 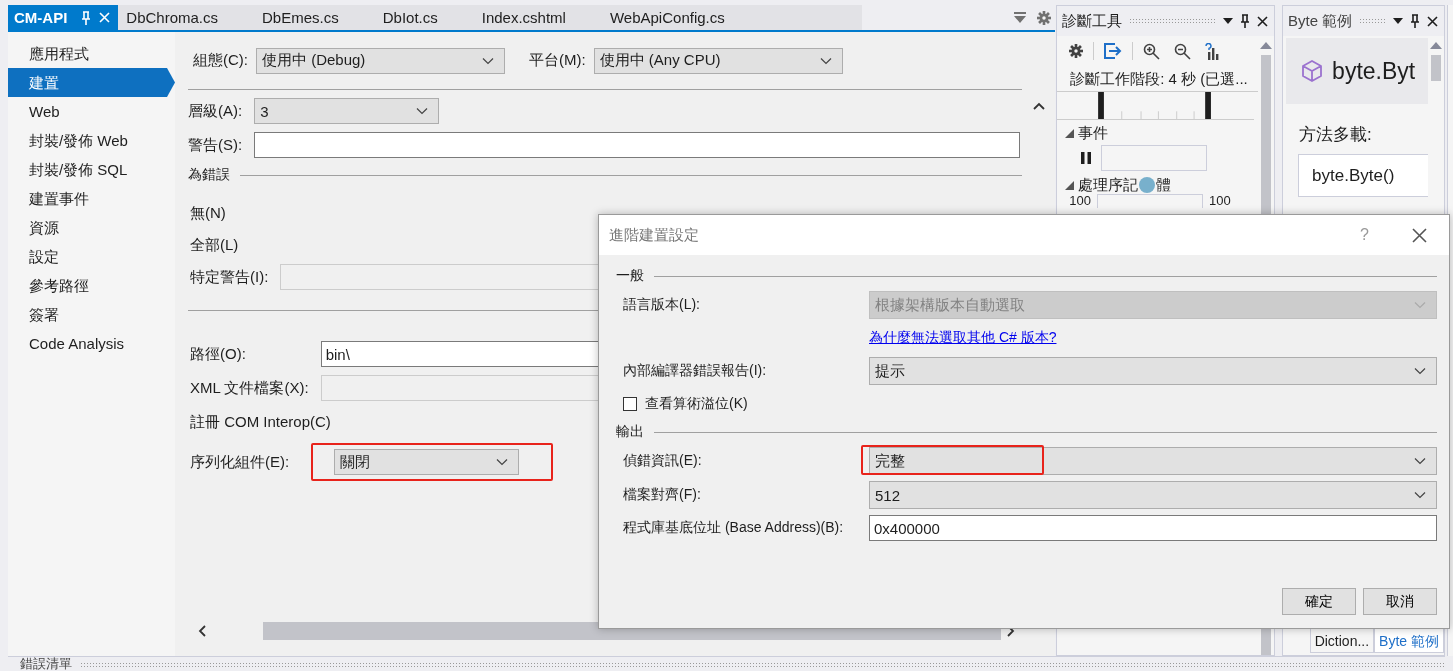 I want to click on nav-item: 資源, so click(x=87, y=227).